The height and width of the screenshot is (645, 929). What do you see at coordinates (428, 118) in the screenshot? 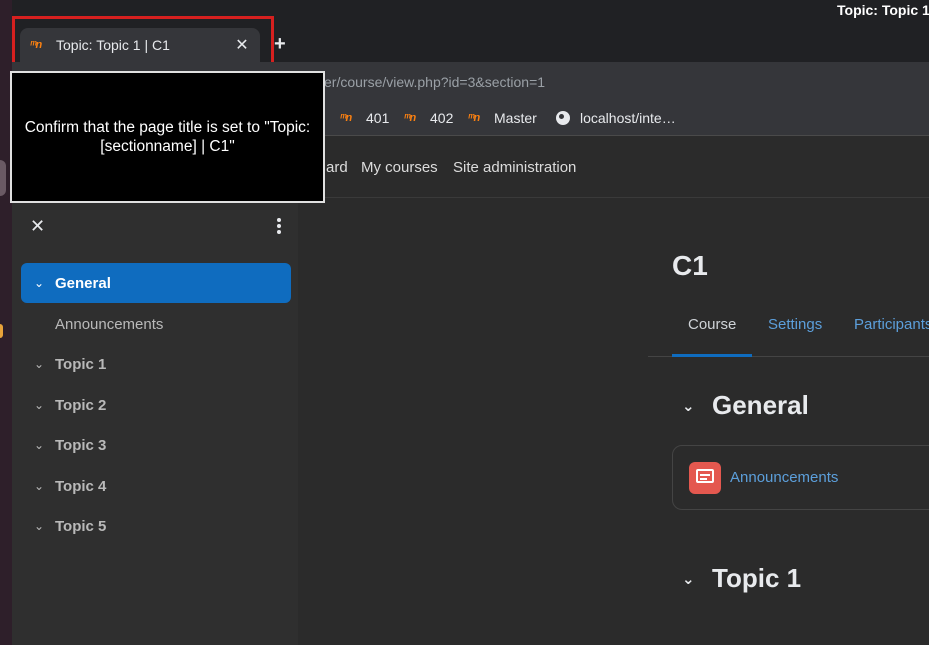
I see `bookmark-item: ᵐn 402` at bounding box center [428, 118].